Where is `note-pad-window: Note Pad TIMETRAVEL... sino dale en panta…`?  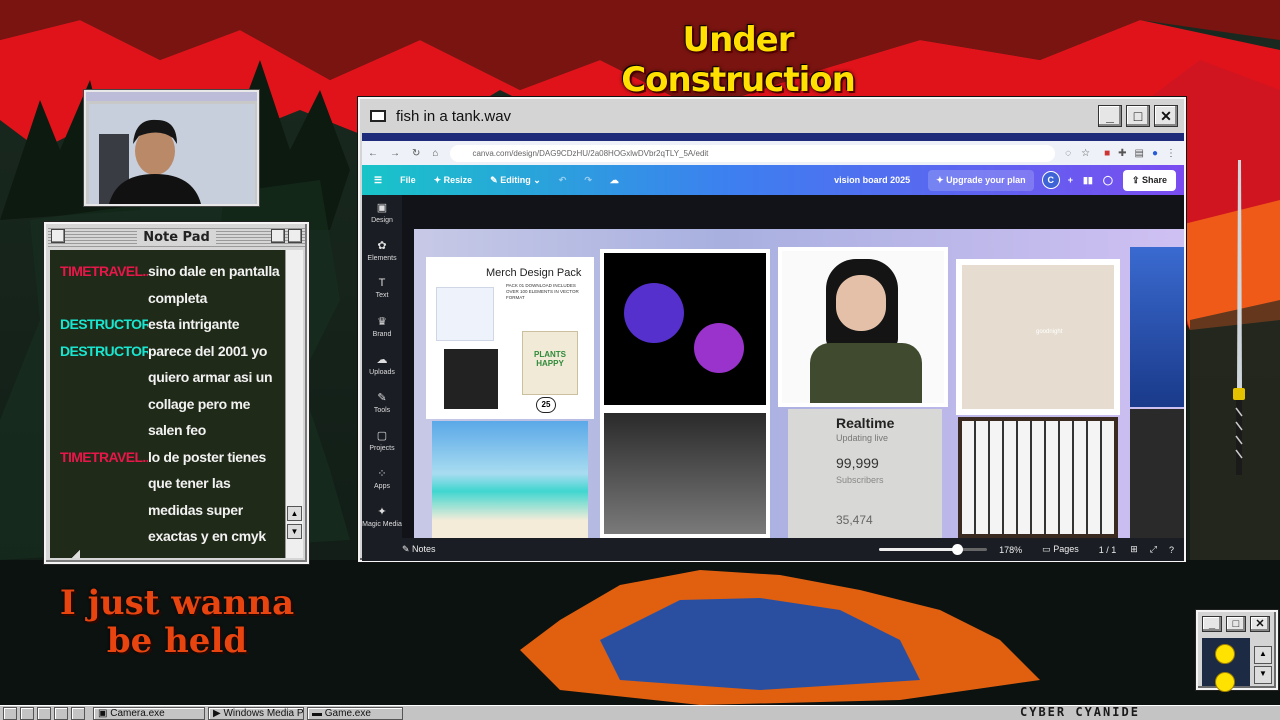 note-pad-window: Note Pad TIMETRAVEL... sino dale en panta… is located at coordinates (176, 393).